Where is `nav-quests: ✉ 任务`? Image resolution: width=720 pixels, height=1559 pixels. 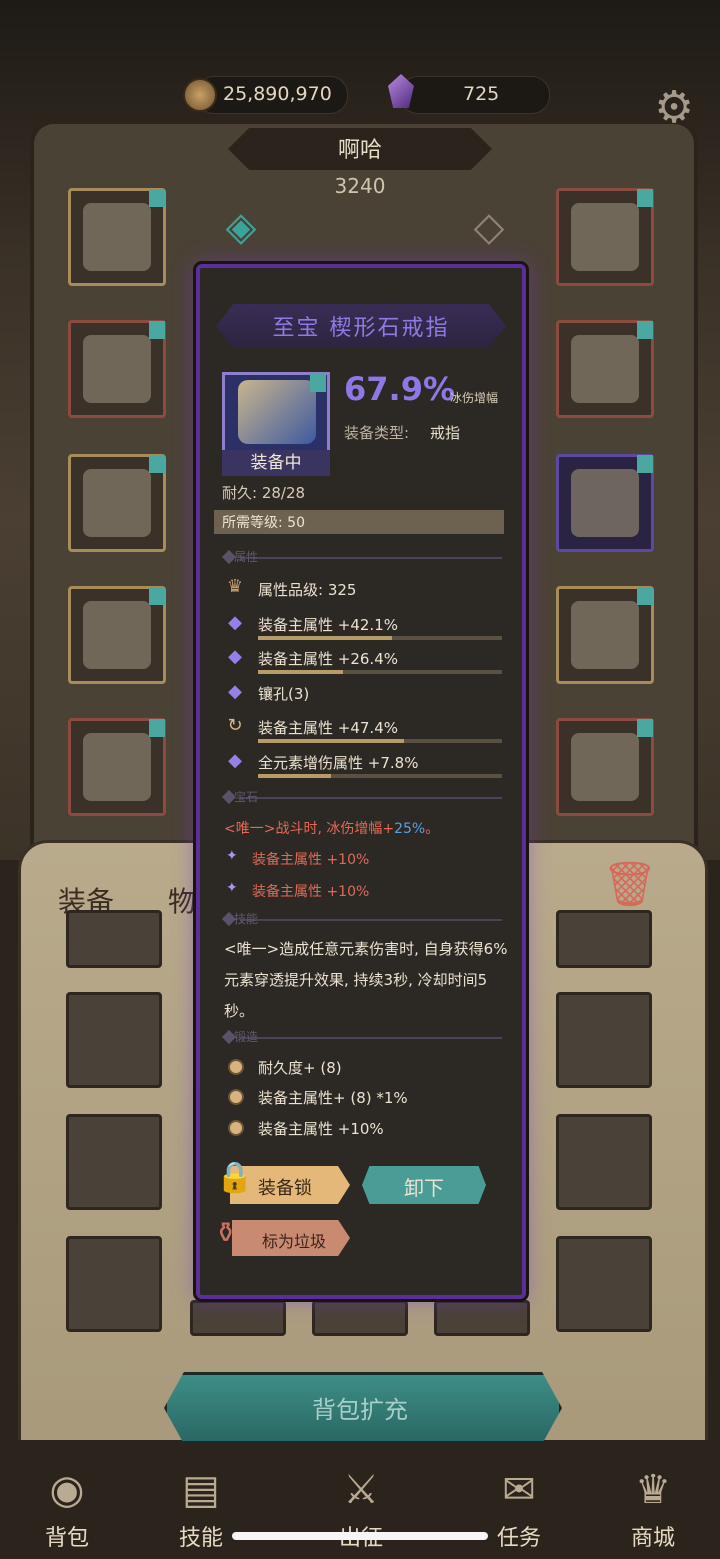 nav-quests: ✉ 任务 is located at coordinates (519, 1509).